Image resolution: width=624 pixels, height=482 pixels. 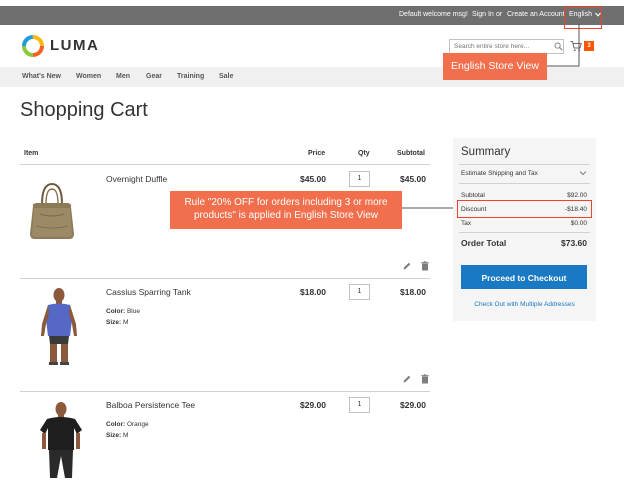 I want to click on rule-connector, so click(x=429, y=208).